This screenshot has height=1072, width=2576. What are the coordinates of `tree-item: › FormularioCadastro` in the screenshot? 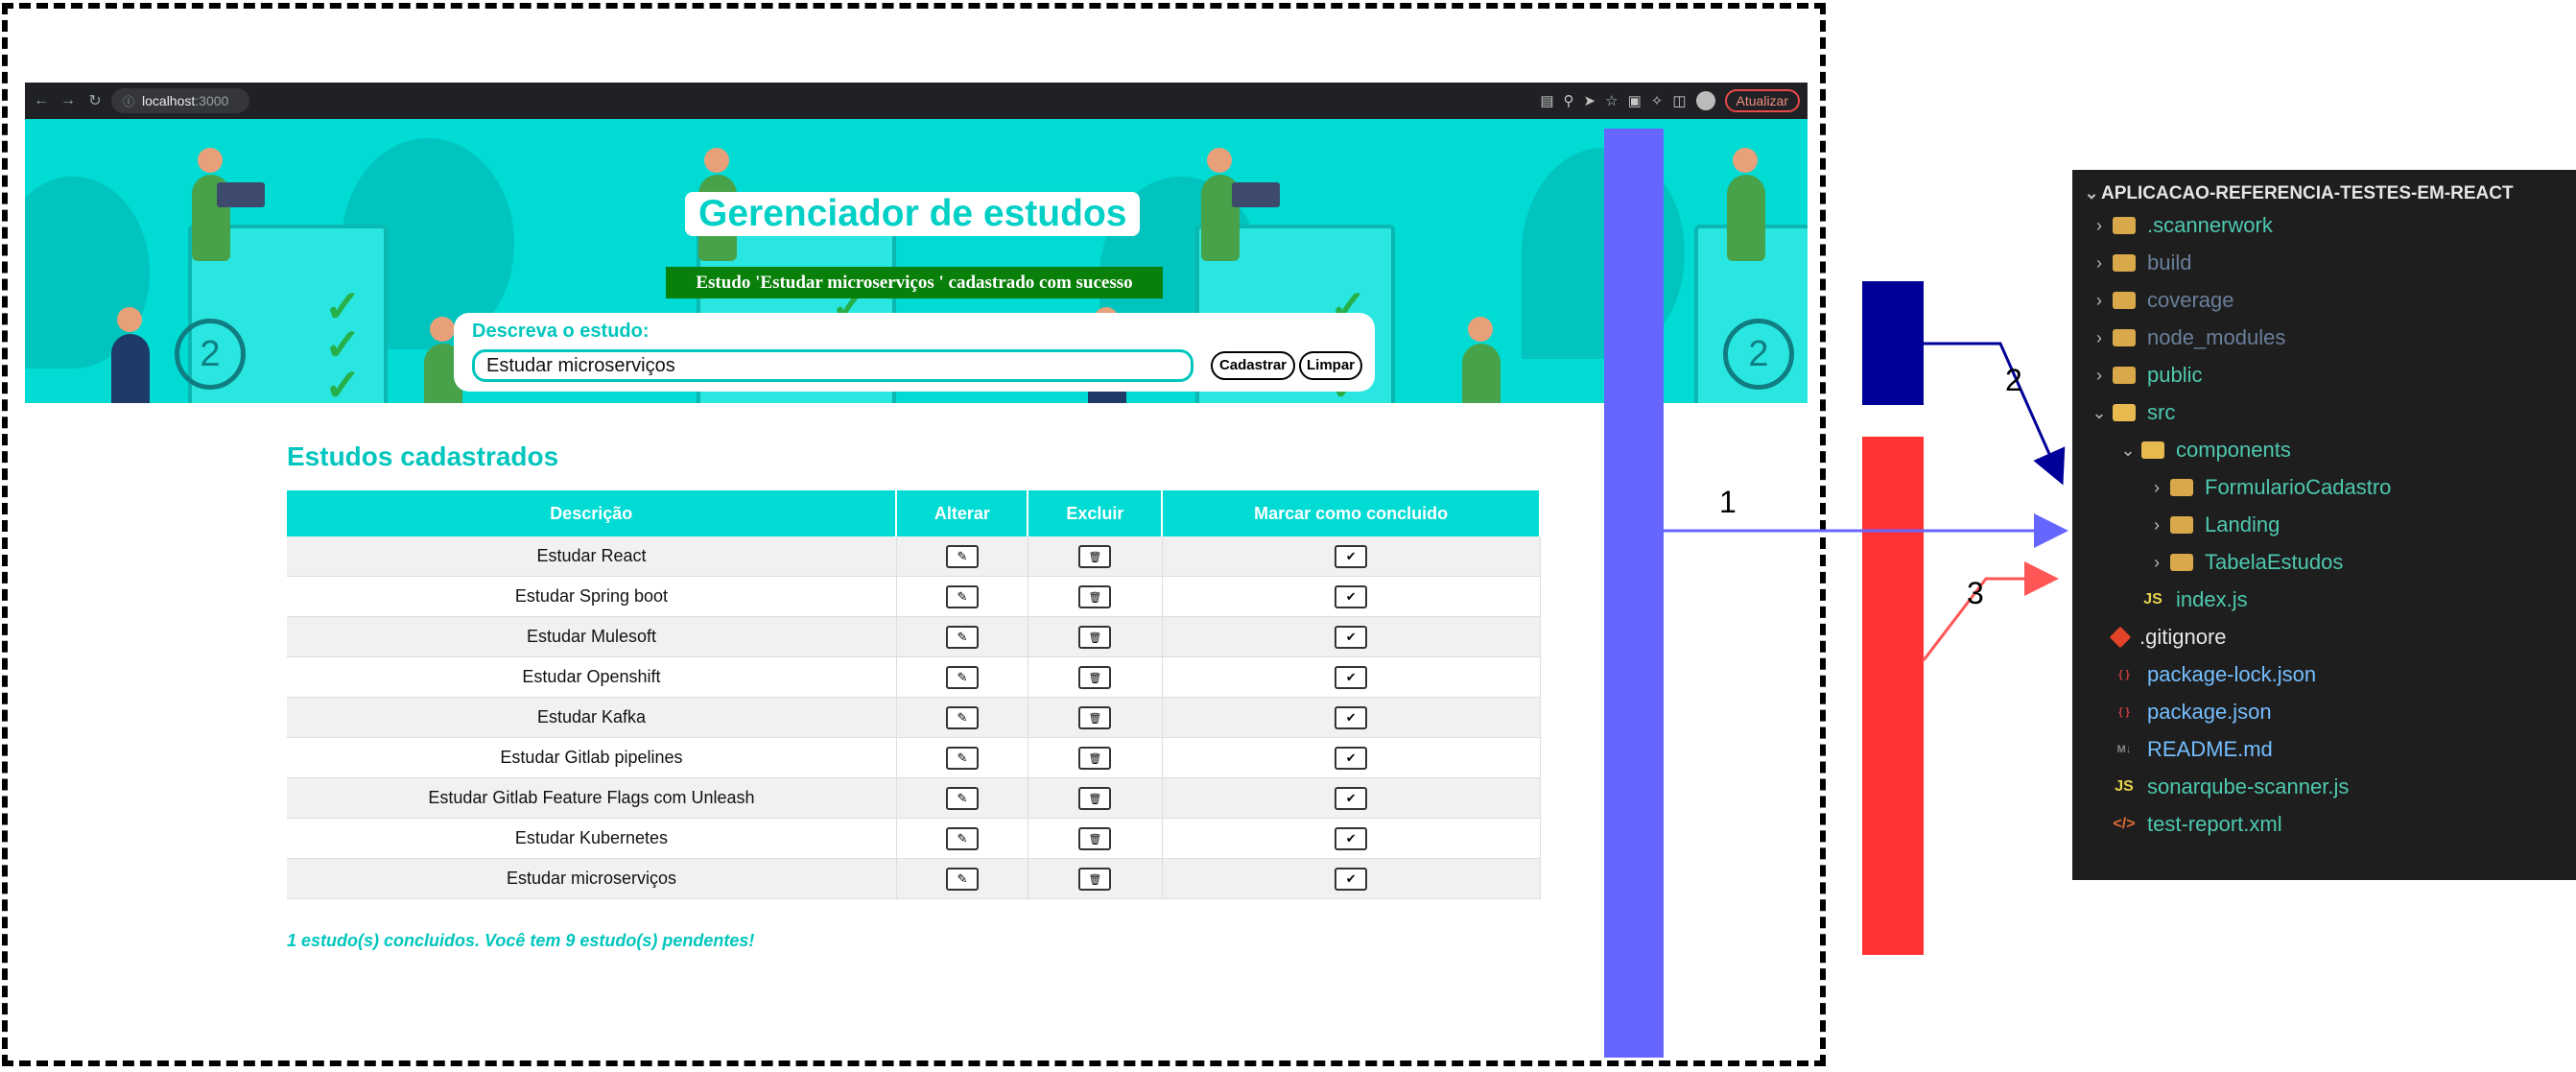 It's located at (2269, 488).